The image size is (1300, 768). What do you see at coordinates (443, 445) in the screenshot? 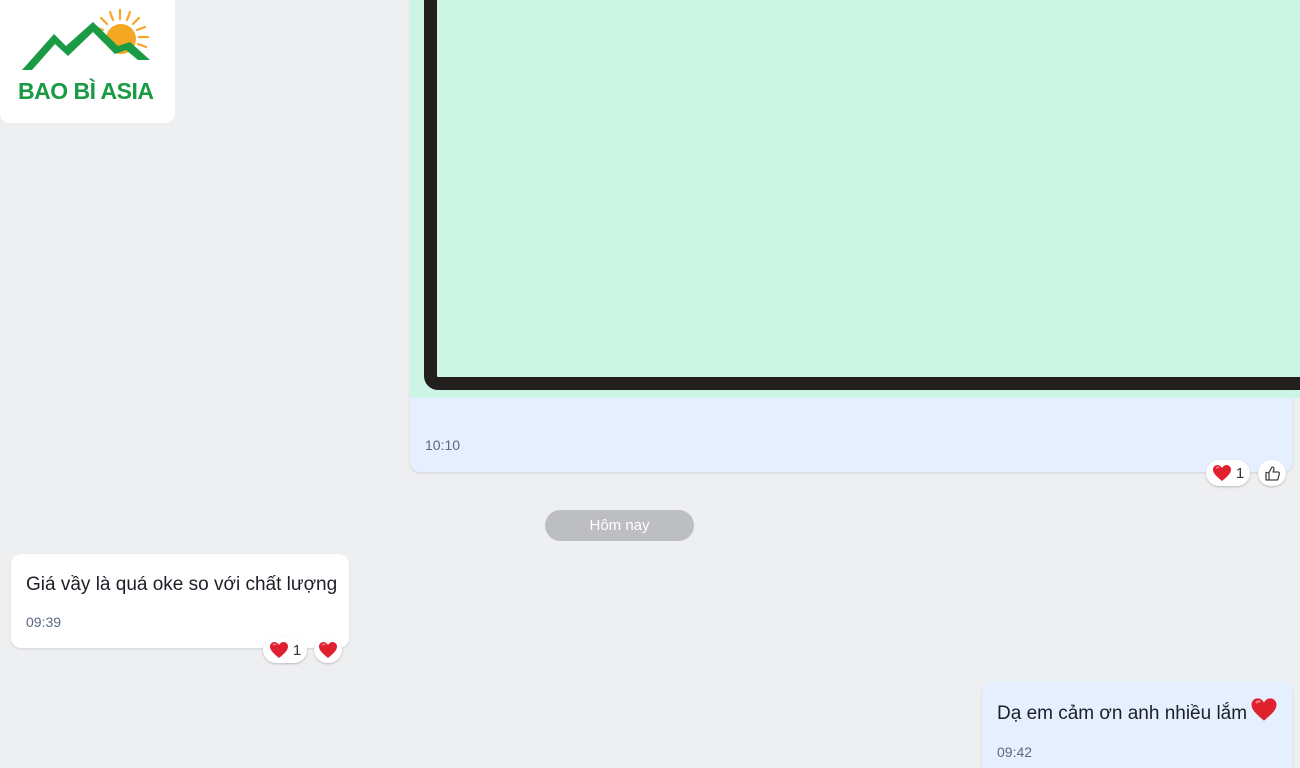
I see `image-message-time: 10:10` at bounding box center [443, 445].